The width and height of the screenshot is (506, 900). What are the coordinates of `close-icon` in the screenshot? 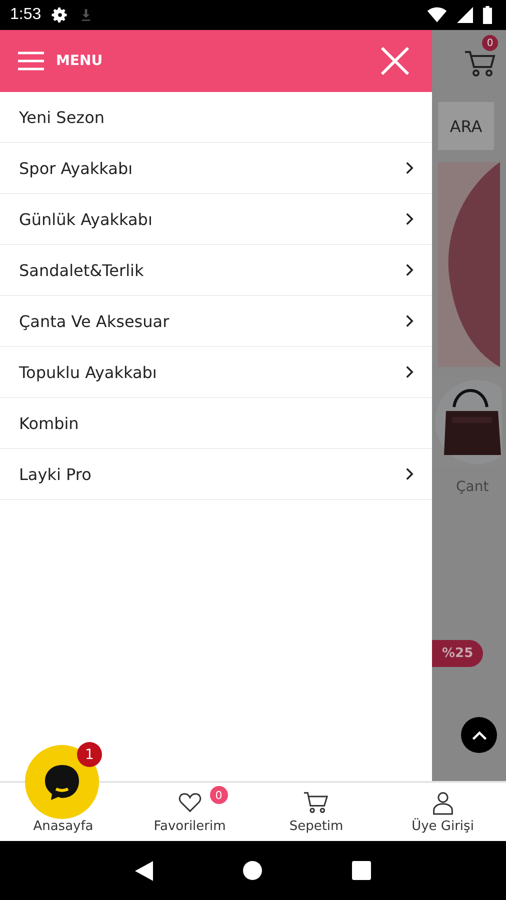 It's located at (395, 61).